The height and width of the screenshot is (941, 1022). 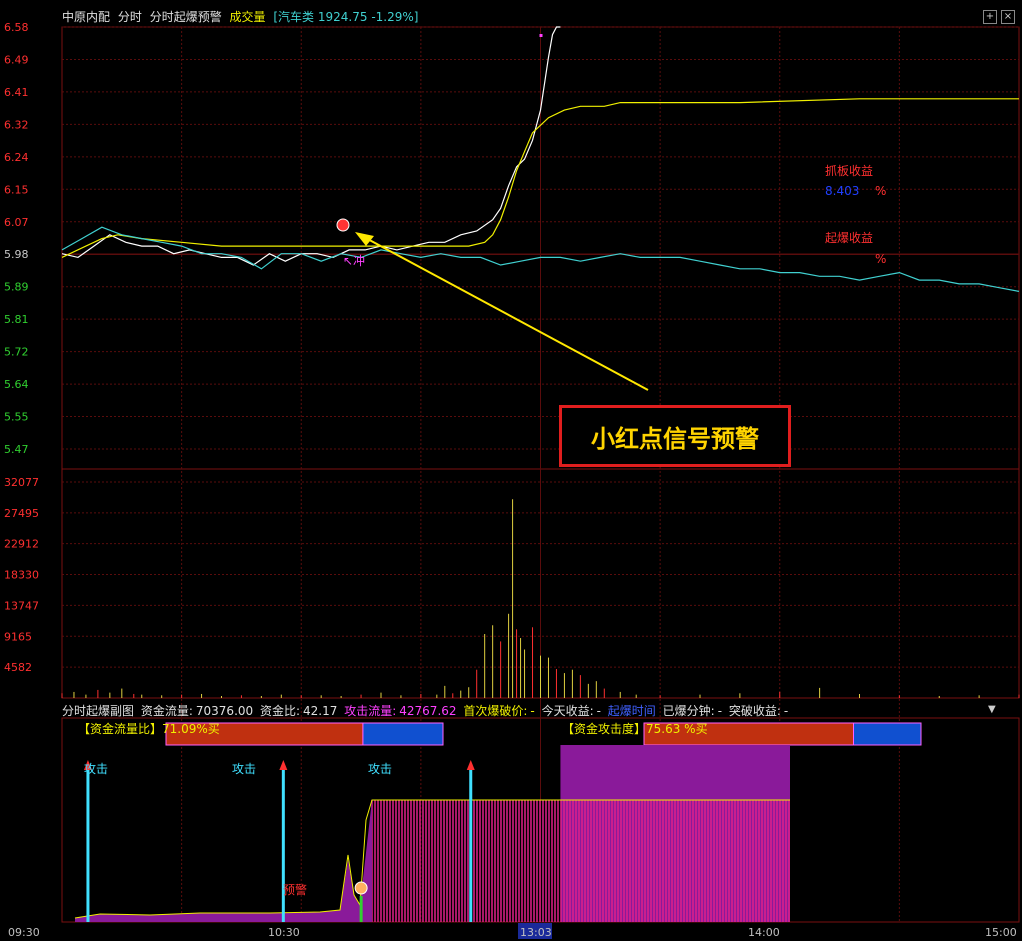 I want to click on chart-header: 中原内配 分时 分时起爆预警 成交量 [汽车类 1924.75 -1.29%], so click(x=242, y=16).